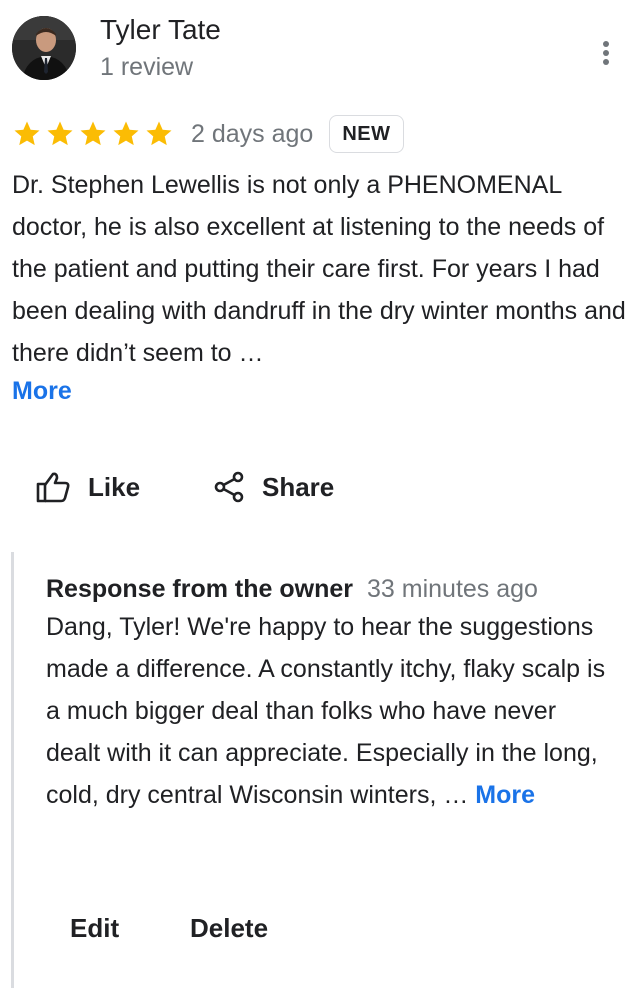  Describe the element at coordinates (252, 133) in the screenshot. I see `review-time: 2 days ago` at that location.